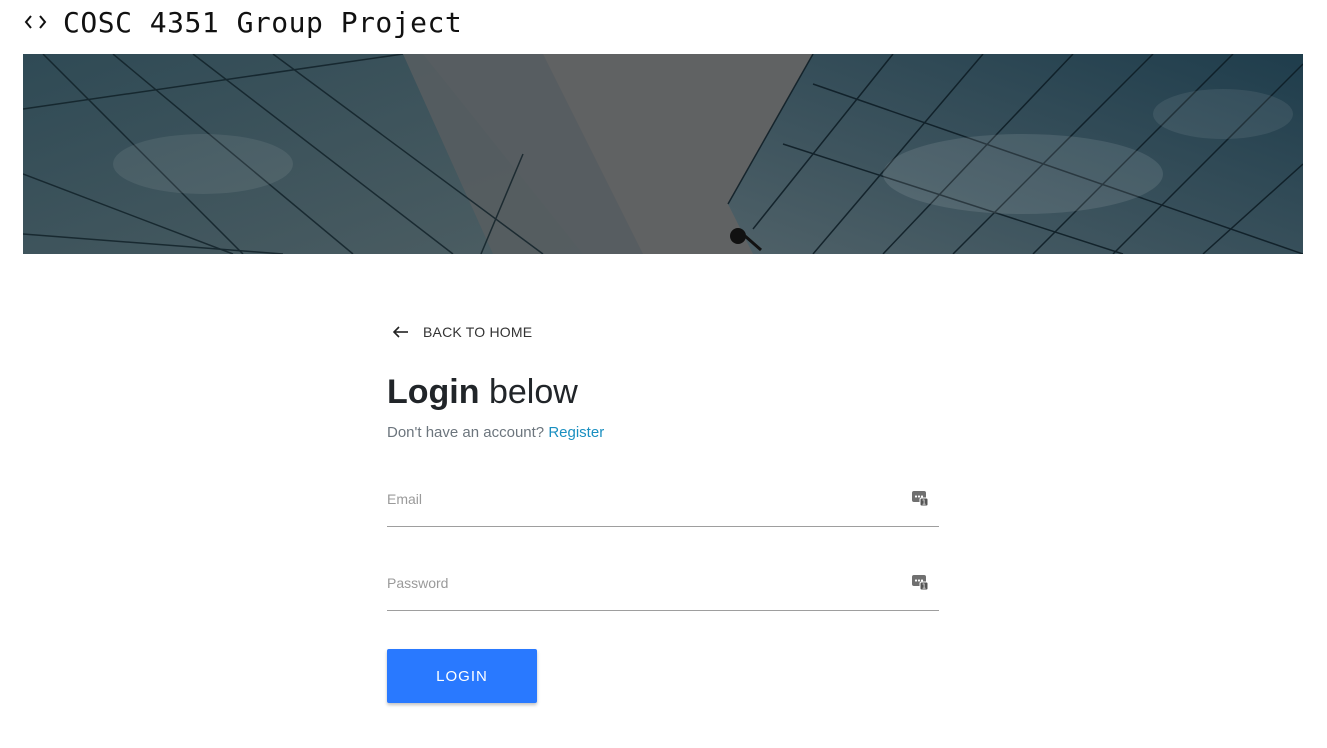  Describe the element at coordinates (263, 22) in the screenshot. I see `app-title: COSC 4351 Group Project` at that location.